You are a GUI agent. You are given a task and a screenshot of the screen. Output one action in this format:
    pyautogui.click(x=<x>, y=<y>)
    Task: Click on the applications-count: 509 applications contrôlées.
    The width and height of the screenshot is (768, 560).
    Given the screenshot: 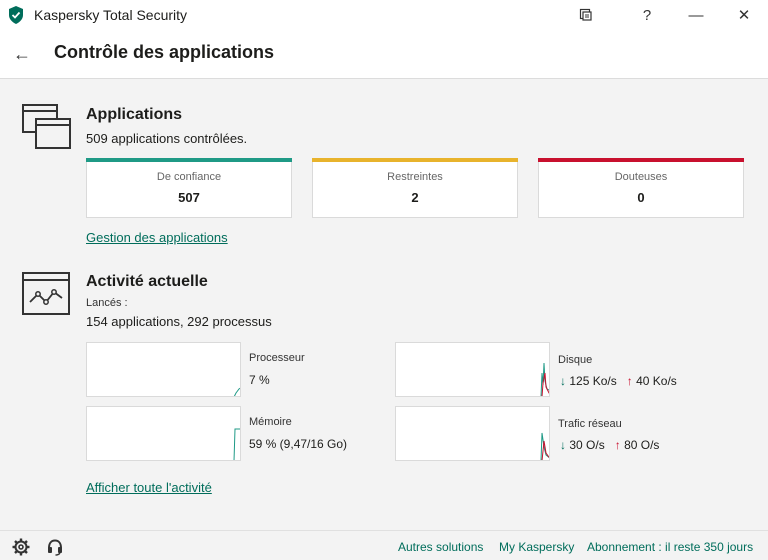 What is the action you would take?
    pyautogui.click(x=167, y=138)
    